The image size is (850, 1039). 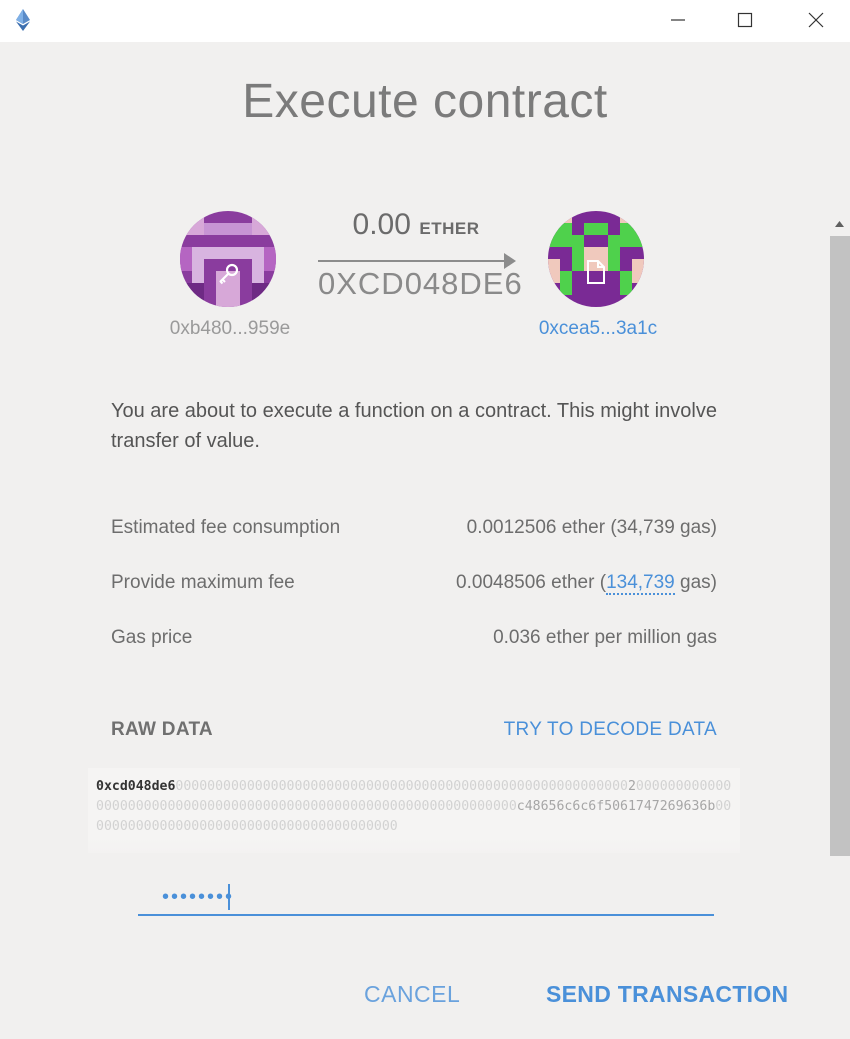 I want to click on password-input, so click(x=426, y=898).